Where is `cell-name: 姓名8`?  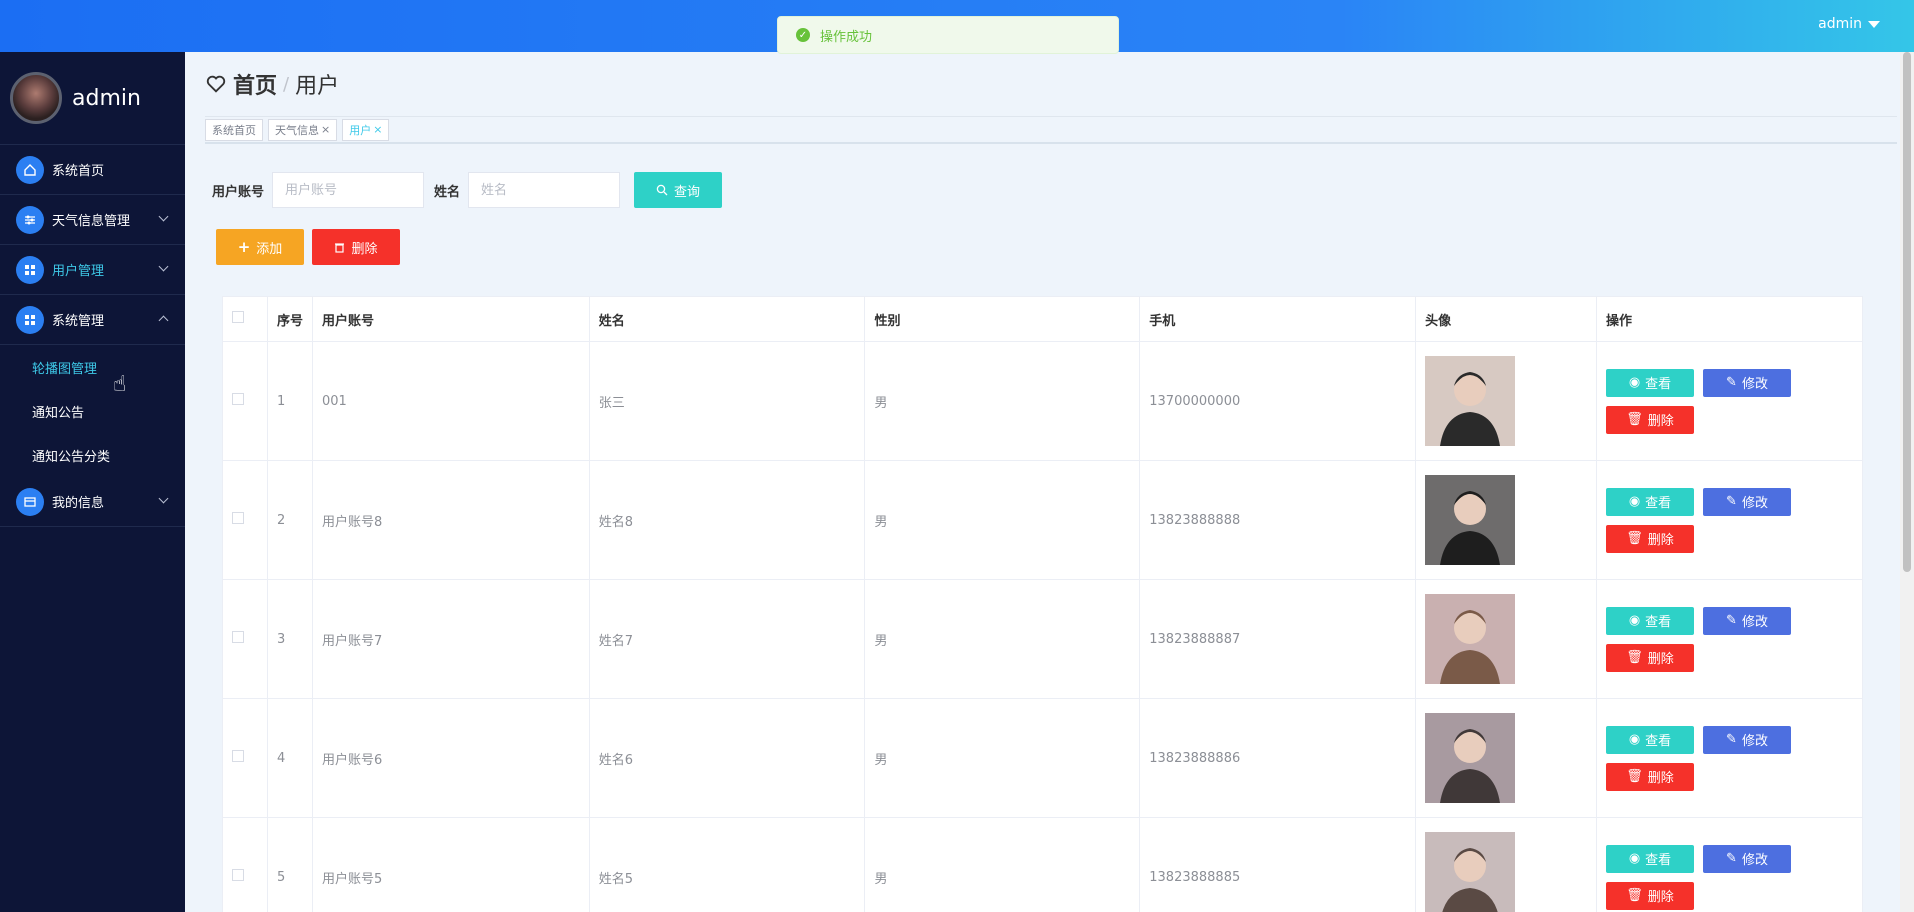
cell-name: 姓名8 is located at coordinates (727, 520).